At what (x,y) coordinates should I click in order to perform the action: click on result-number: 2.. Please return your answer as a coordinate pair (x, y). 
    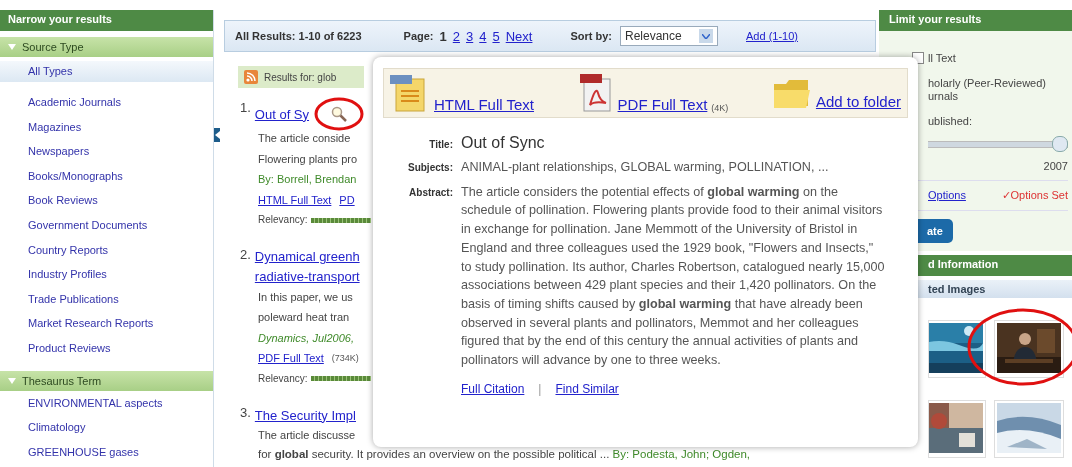
    Looking at the image, I should click on (245, 255).